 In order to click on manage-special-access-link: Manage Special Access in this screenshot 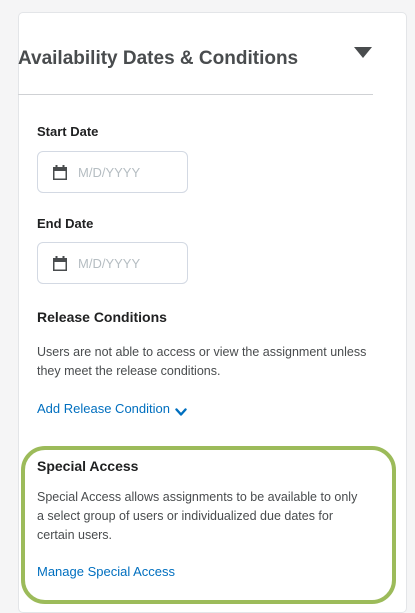, I will do `click(106, 571)`.